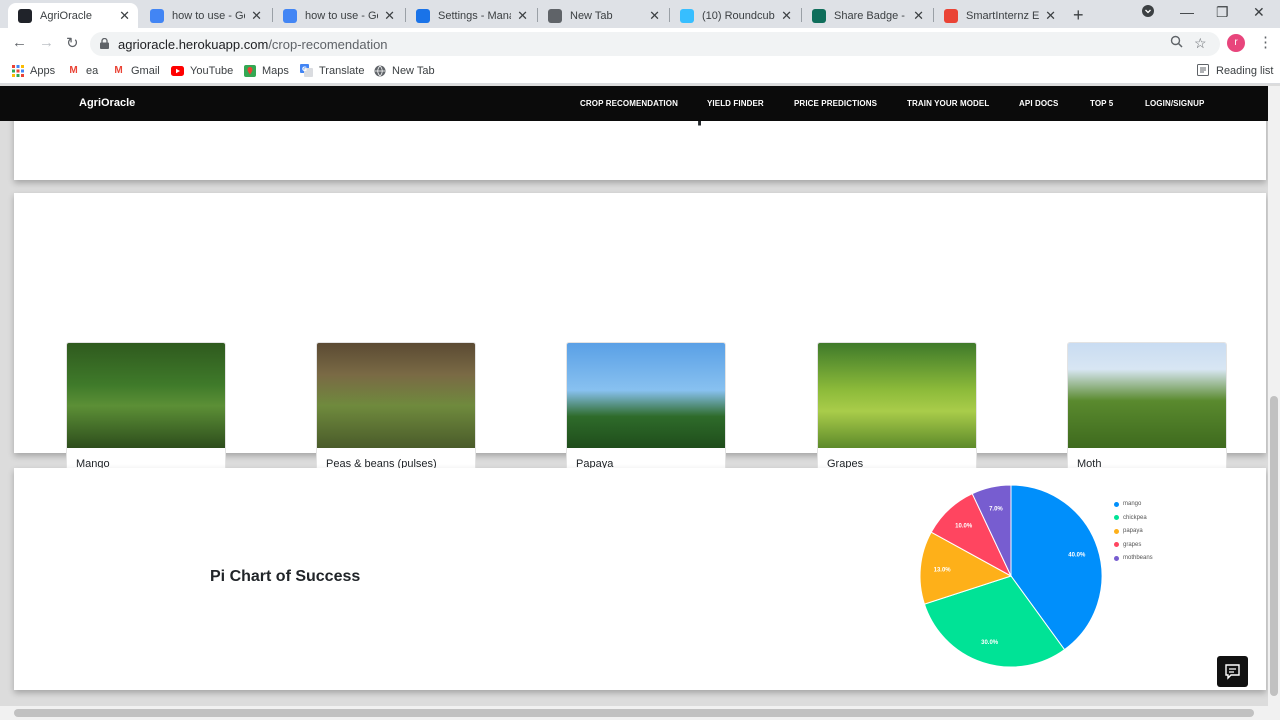  I want to click on bookmark-newtab: New Tab, so click(404, 70).